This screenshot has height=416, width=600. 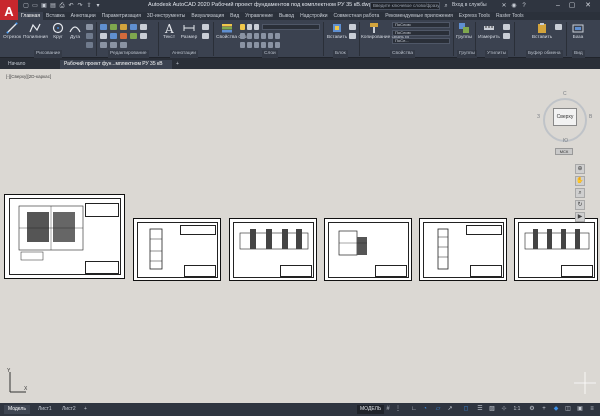 I want to click on viewport-controls: [-][Сверху][2D-каркас], so click(x=28, y=76).